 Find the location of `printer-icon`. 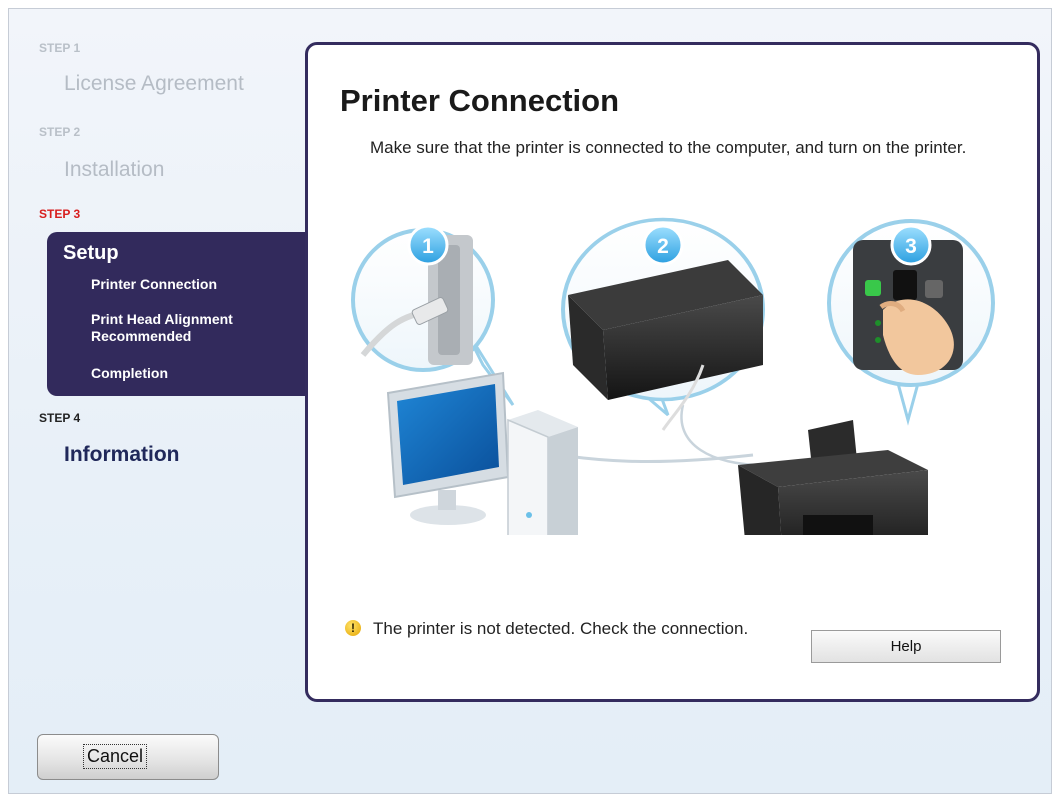

printer-icon is located at coordinates (833, 477).